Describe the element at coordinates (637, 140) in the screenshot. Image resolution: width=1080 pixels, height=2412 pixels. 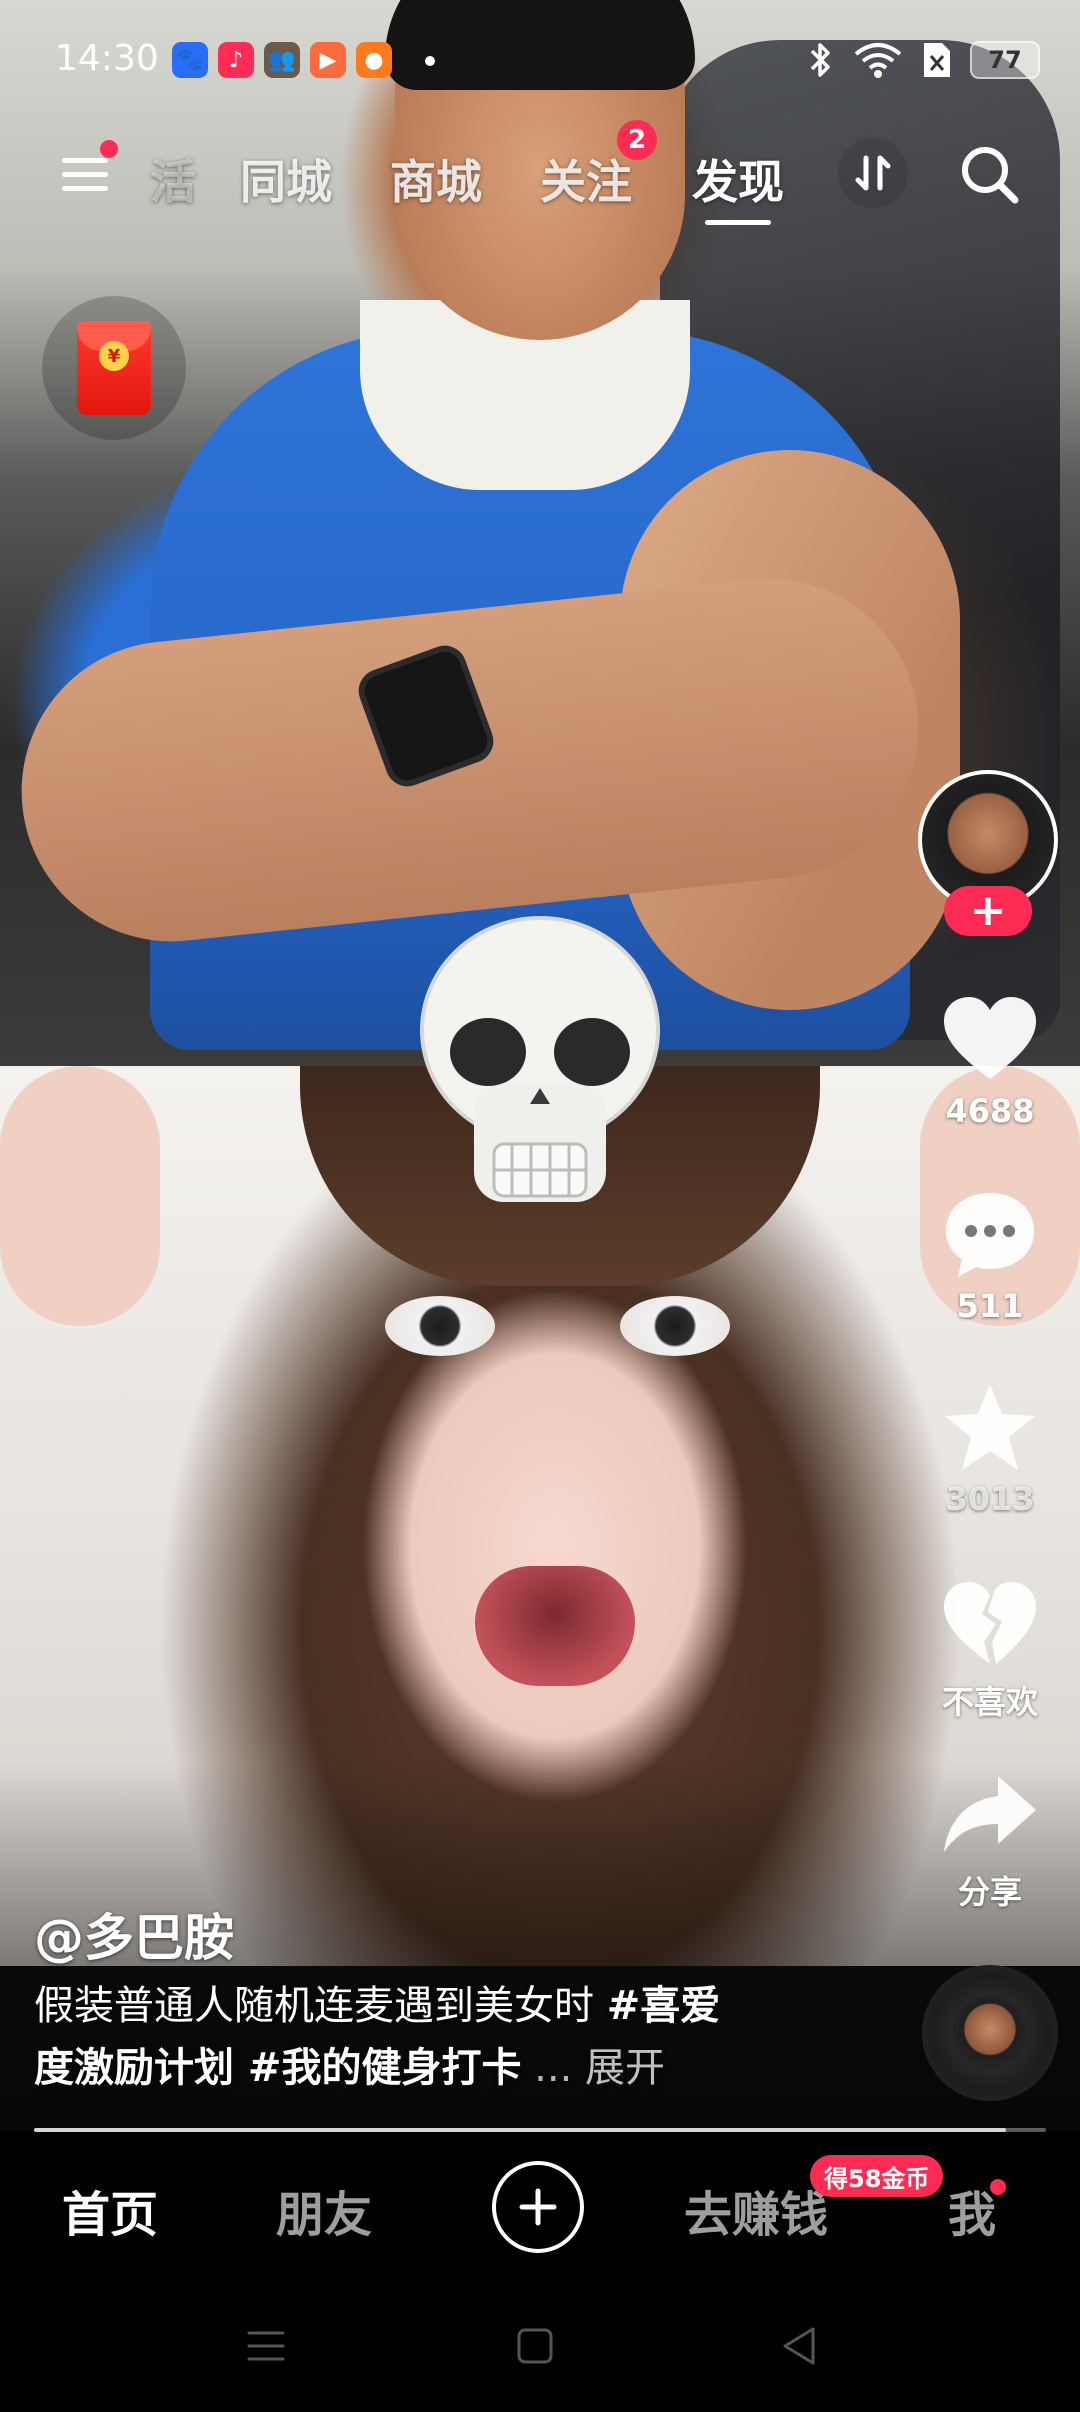
I see `following-badge: 2` at that location.